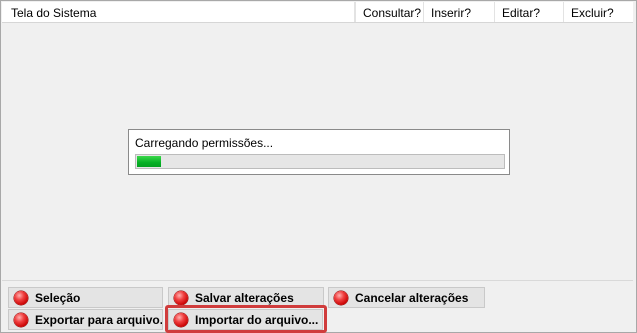 This screenshot has height=333, width=637. Describe the element at coordinates (178, 12) in the screenshot. I see `column-header-tela-do-sistema: Tela do Sistema` at that location.